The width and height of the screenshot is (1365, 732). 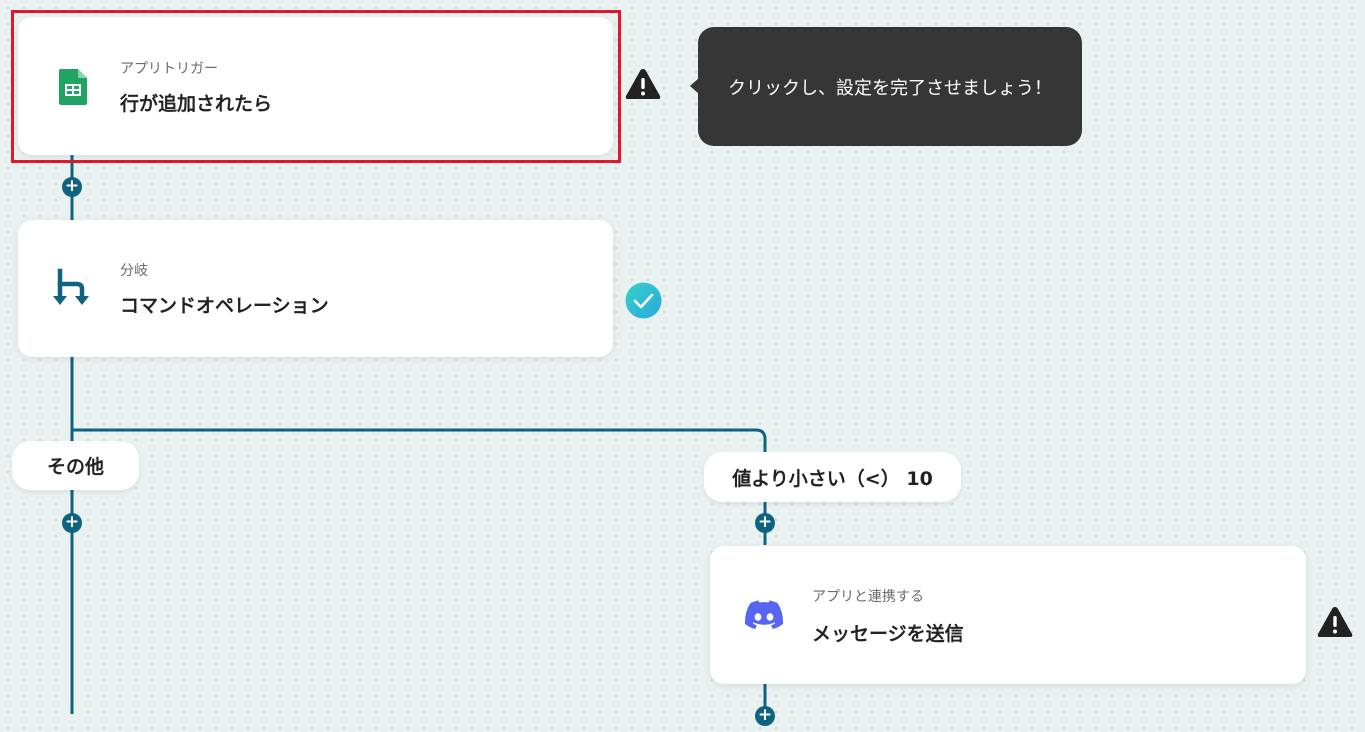 What do you see at coordinates (888, 634) in the screenshot?
I see `step-title: メッセージを送信` at bounding box center [888, 634].